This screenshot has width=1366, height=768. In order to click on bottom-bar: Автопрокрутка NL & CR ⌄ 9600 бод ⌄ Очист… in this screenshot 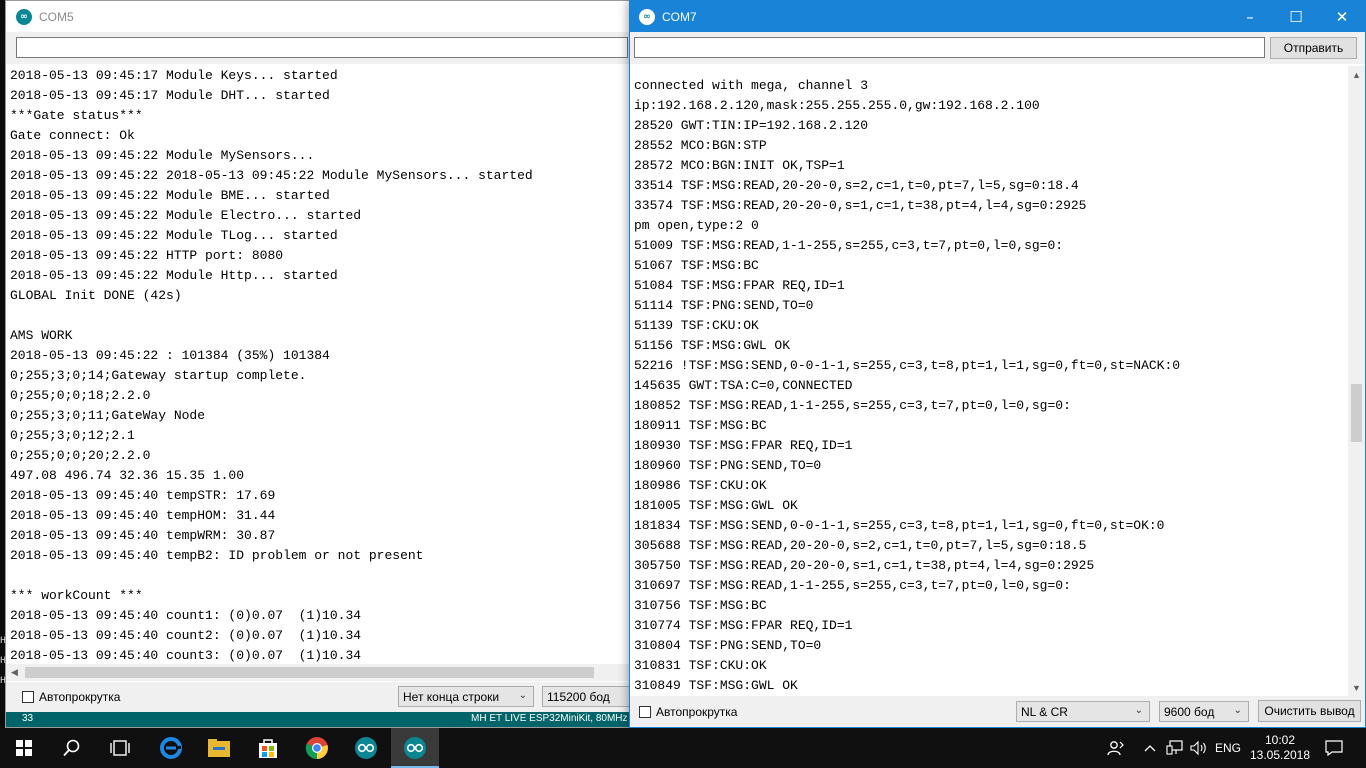, I will do `click(997, 711)`.